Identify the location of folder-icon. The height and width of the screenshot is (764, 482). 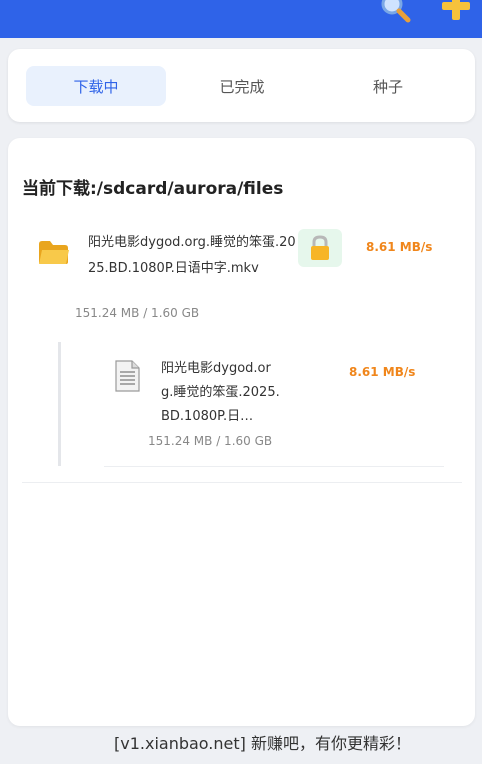
(54, 252).